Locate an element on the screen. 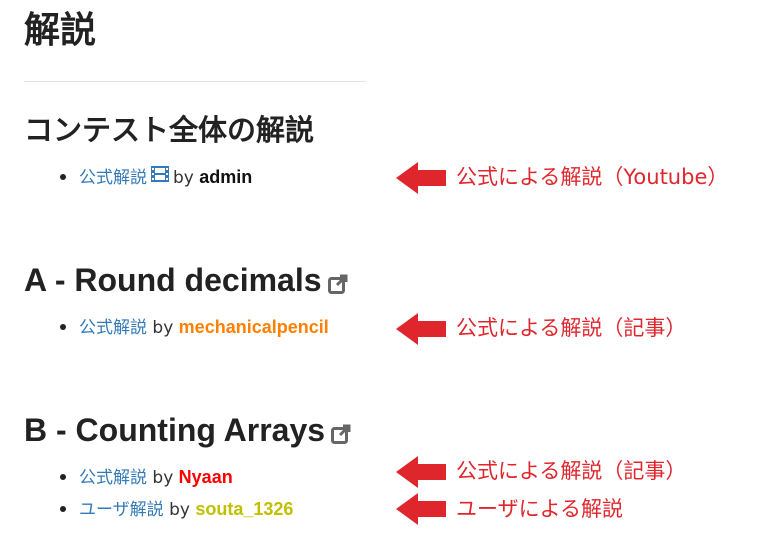 The height and width of the screenshot is (536, 758). annotation-official-youtube: 公式による解説（Youtube） is located at coordinates (592, 177).